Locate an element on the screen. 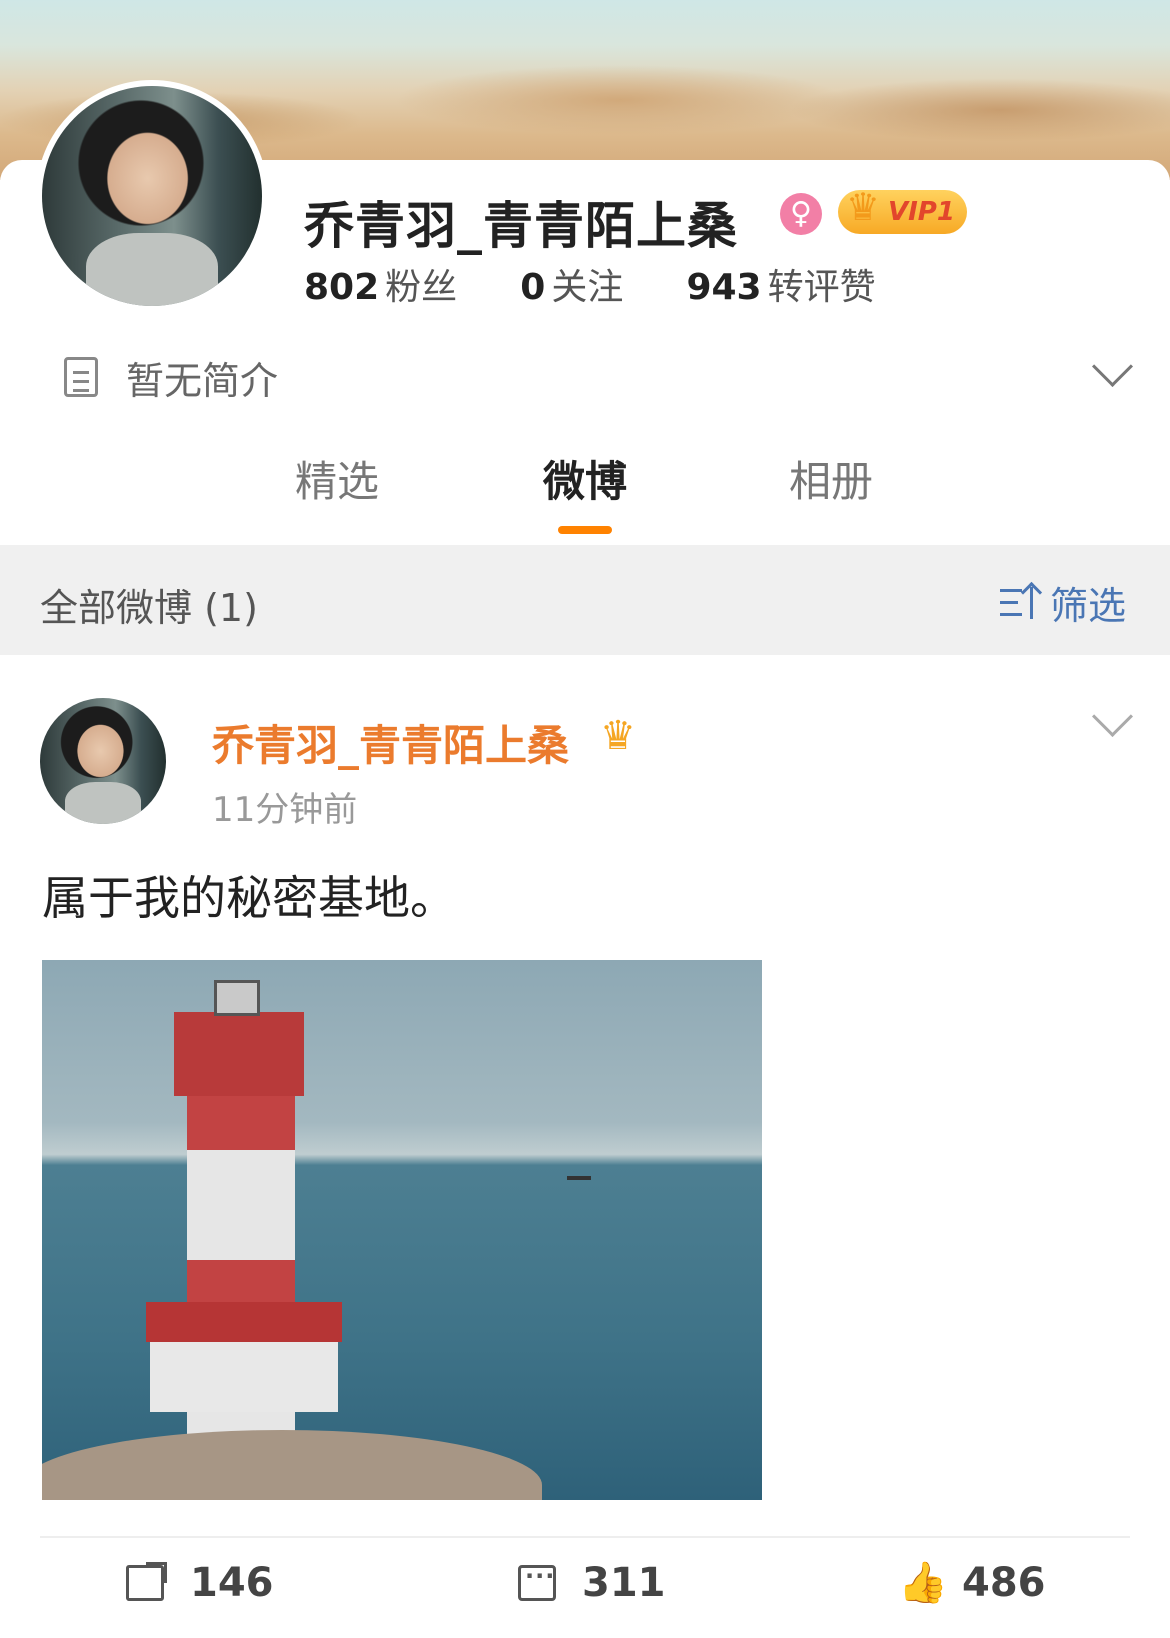  stat-following: 0 关注 is located at coordinates (571, 284).